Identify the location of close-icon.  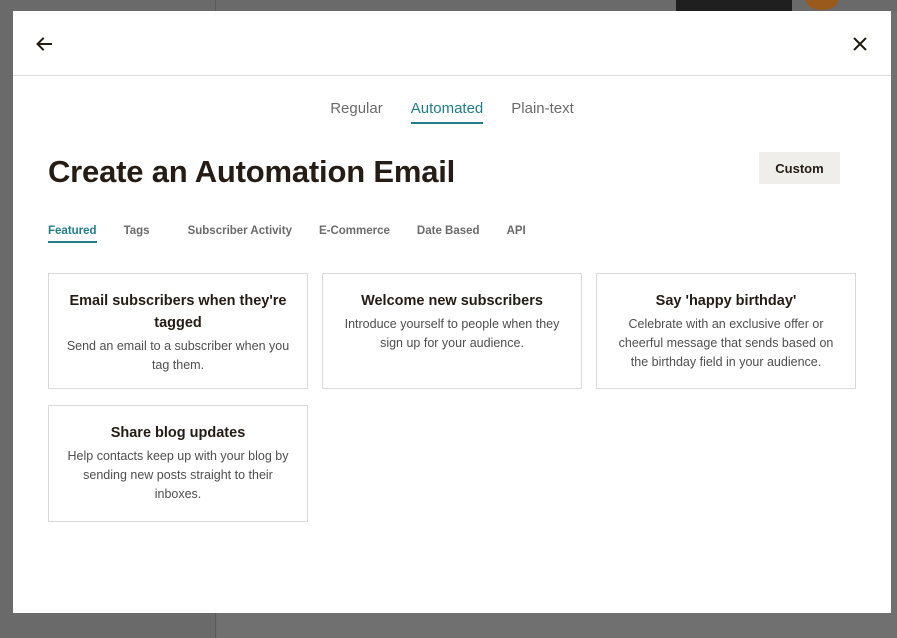
(860, 44).